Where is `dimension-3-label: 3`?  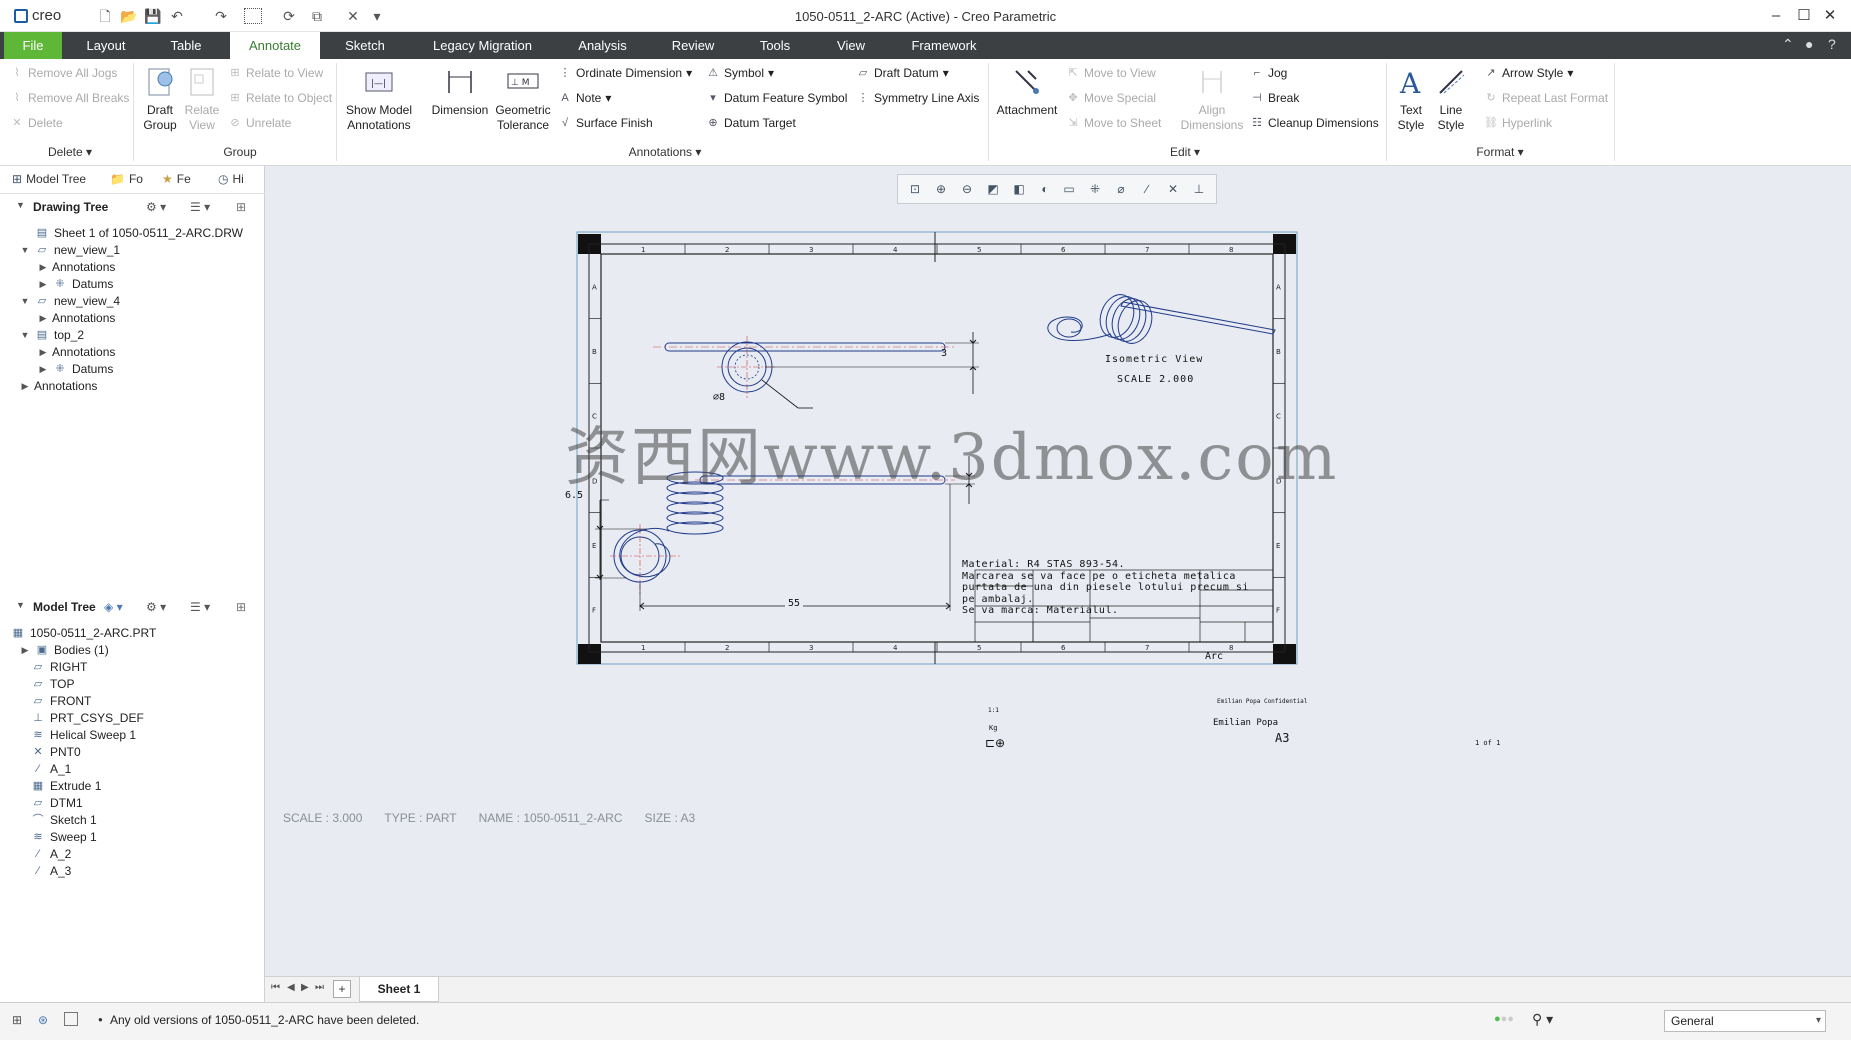
dimension-3-label: 3 is located at coordinates (944, 353).